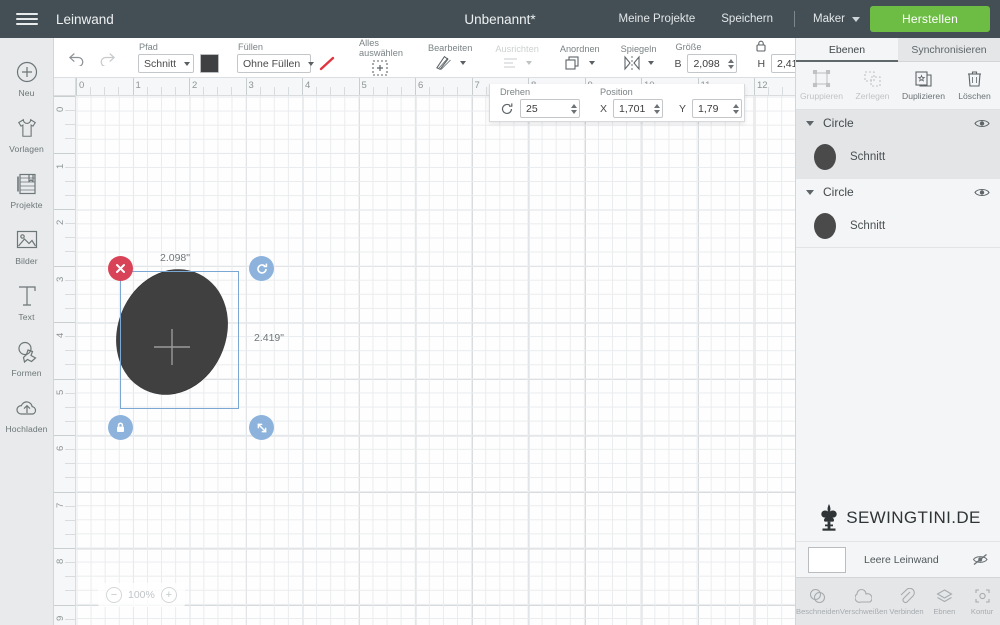 This screenshot has width=1000, height=625. What do you see at coordinates (974, 96) in the screenshot?
I see `delete-label: Löschen` at bounding box center [974, 96].